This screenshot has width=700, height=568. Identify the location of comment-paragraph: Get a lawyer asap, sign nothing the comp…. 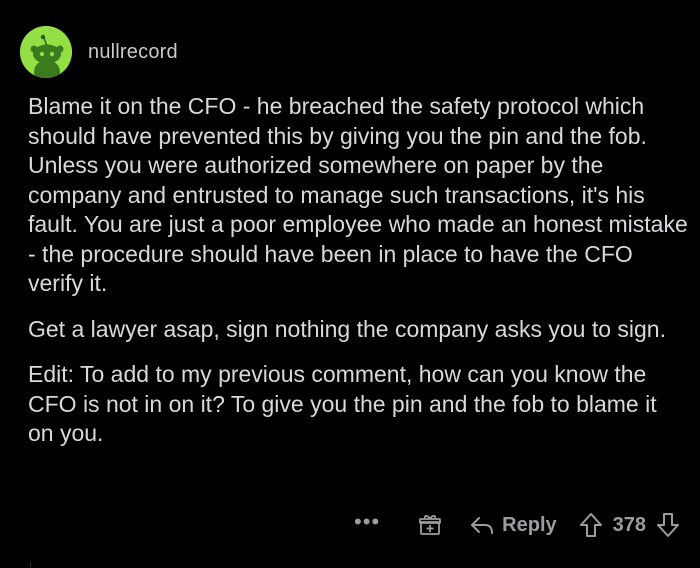
(347, 328).